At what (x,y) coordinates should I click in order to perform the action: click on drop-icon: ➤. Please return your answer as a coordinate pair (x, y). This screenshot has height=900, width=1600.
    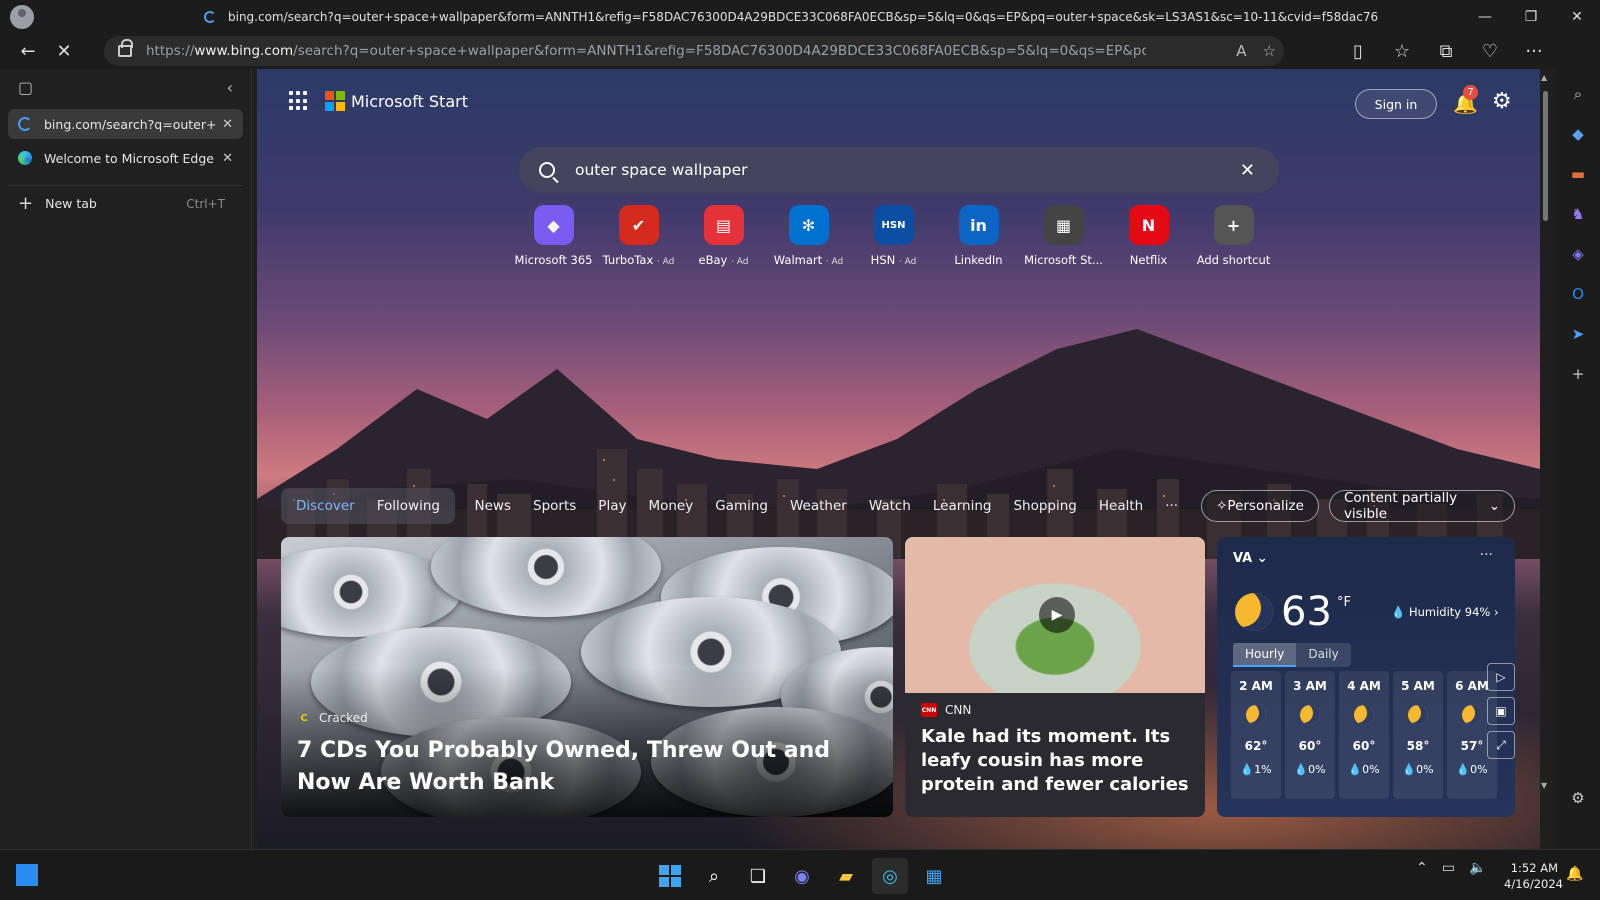
    Looking at the image, I should click on (1578, 334).